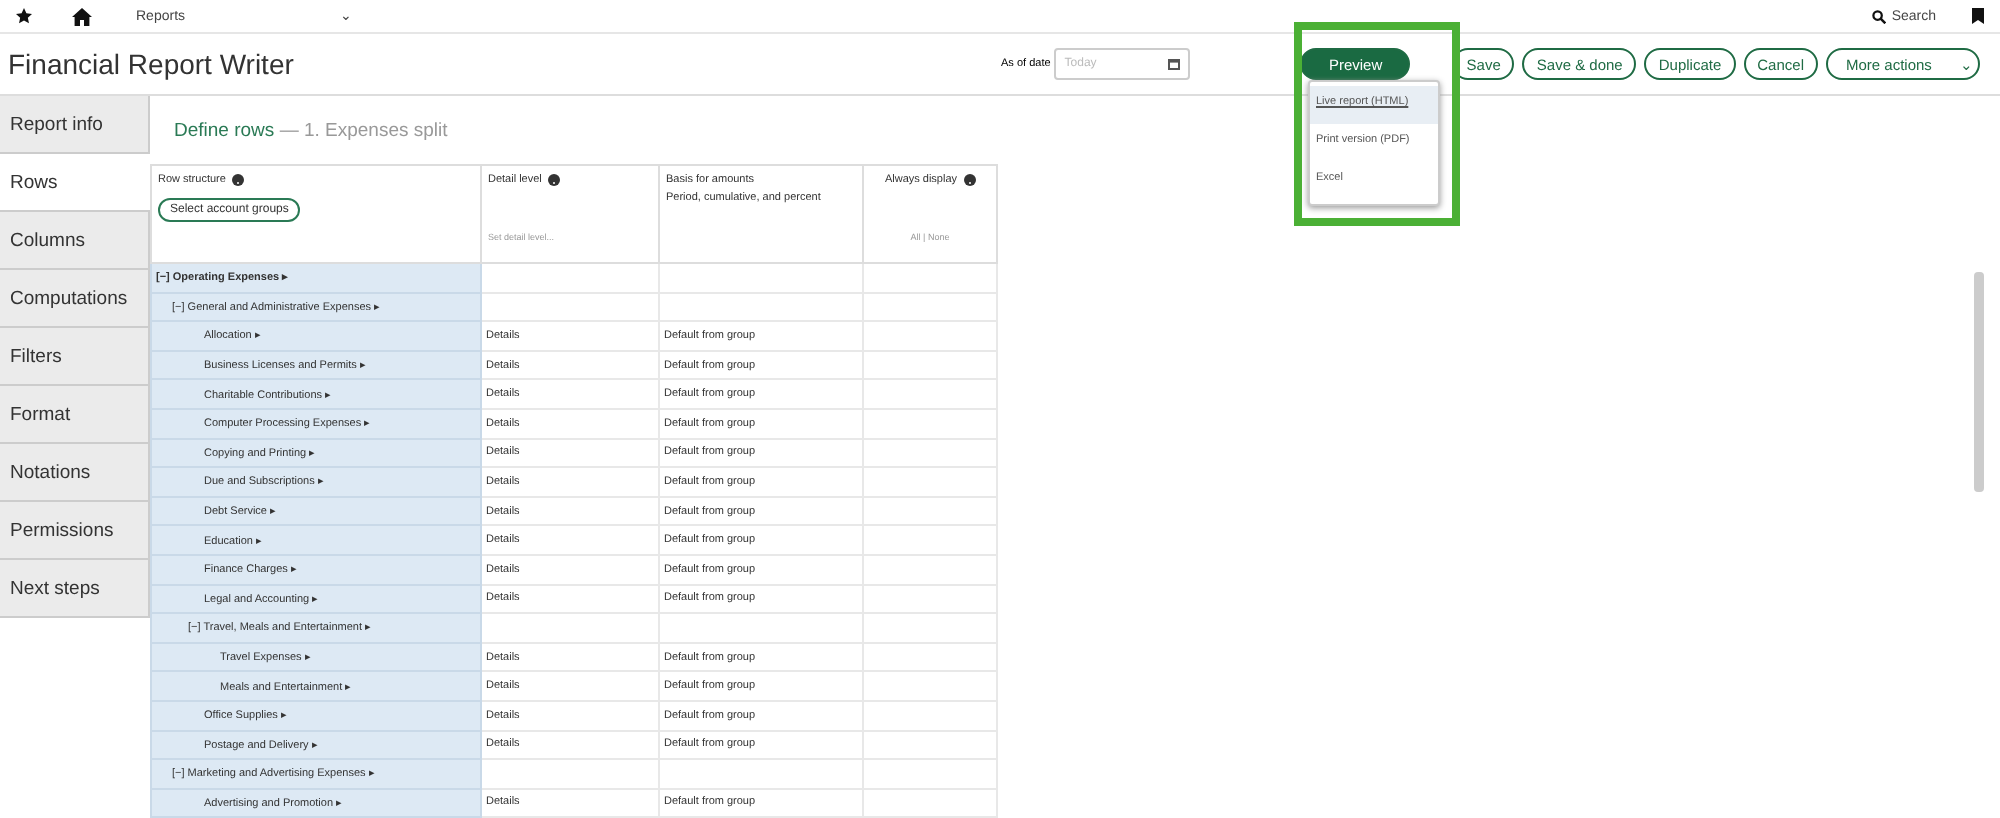 This screenshot has width=2000, height=818. What do you see at coordinates (75, 241) in the screenshot?
I see `sidebar-tab: Columns` at bounding box center [75, 241].